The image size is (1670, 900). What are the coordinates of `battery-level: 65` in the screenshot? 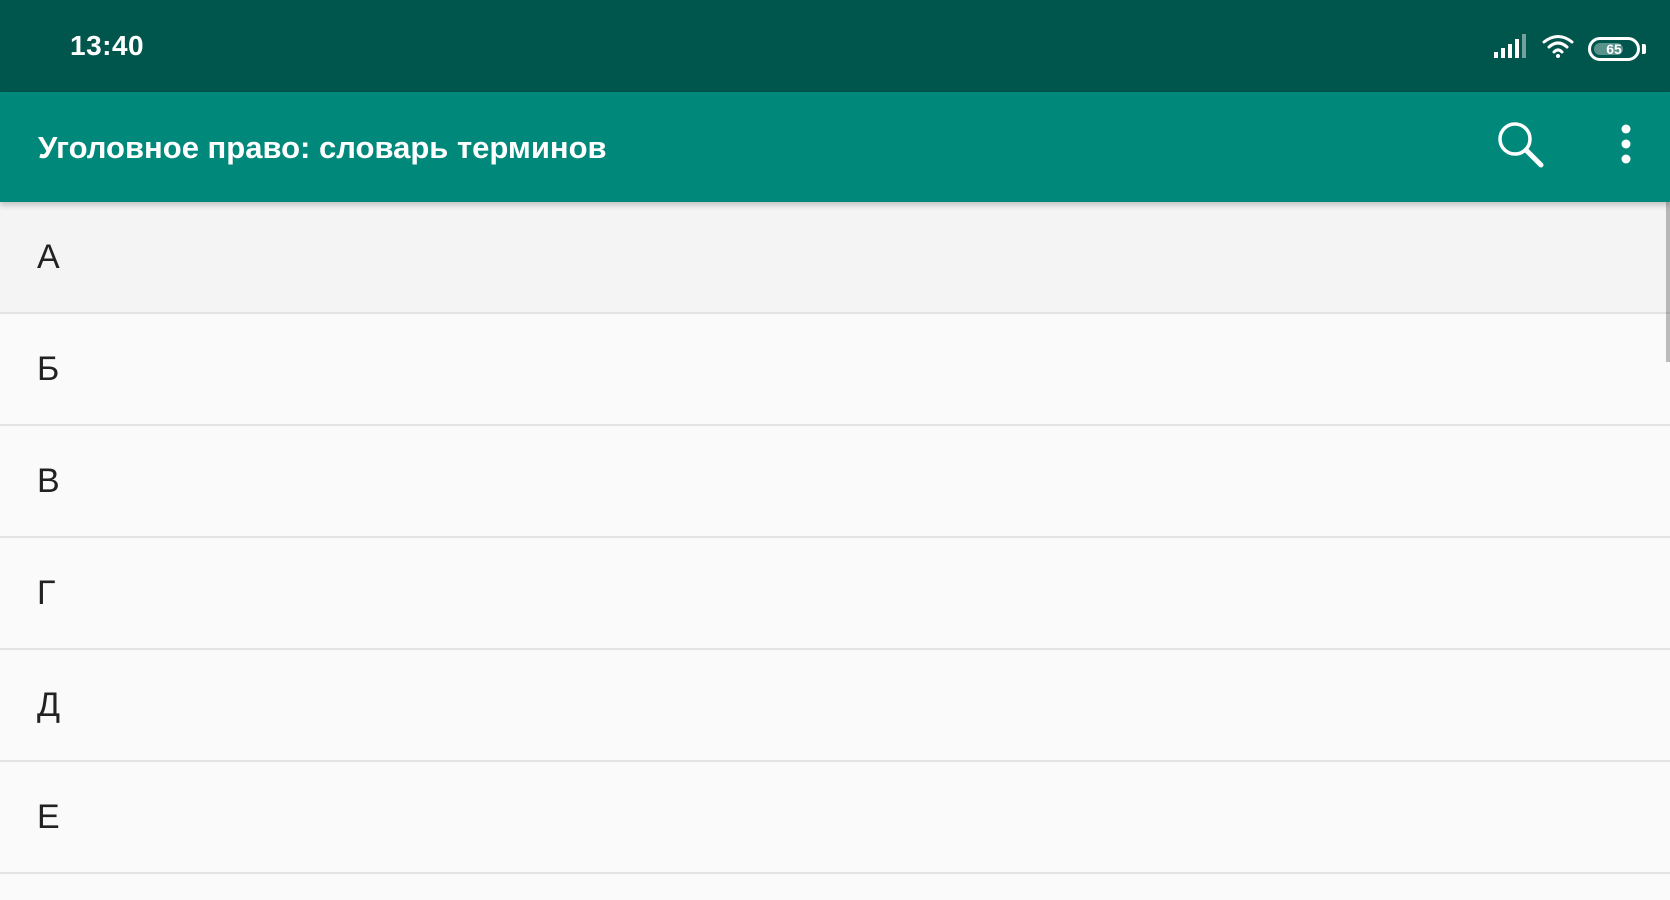 It's located at (1614, 48).